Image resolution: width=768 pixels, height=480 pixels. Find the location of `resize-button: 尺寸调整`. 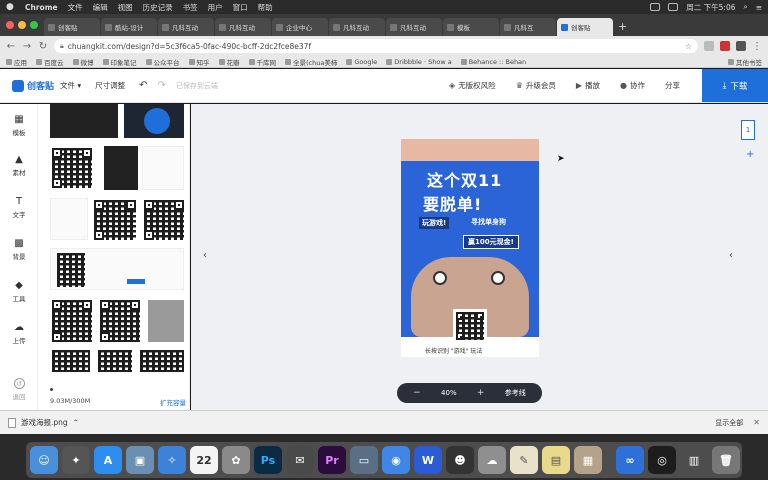

resize-button: 尺寸调整 is located at coordinates (110, 85).